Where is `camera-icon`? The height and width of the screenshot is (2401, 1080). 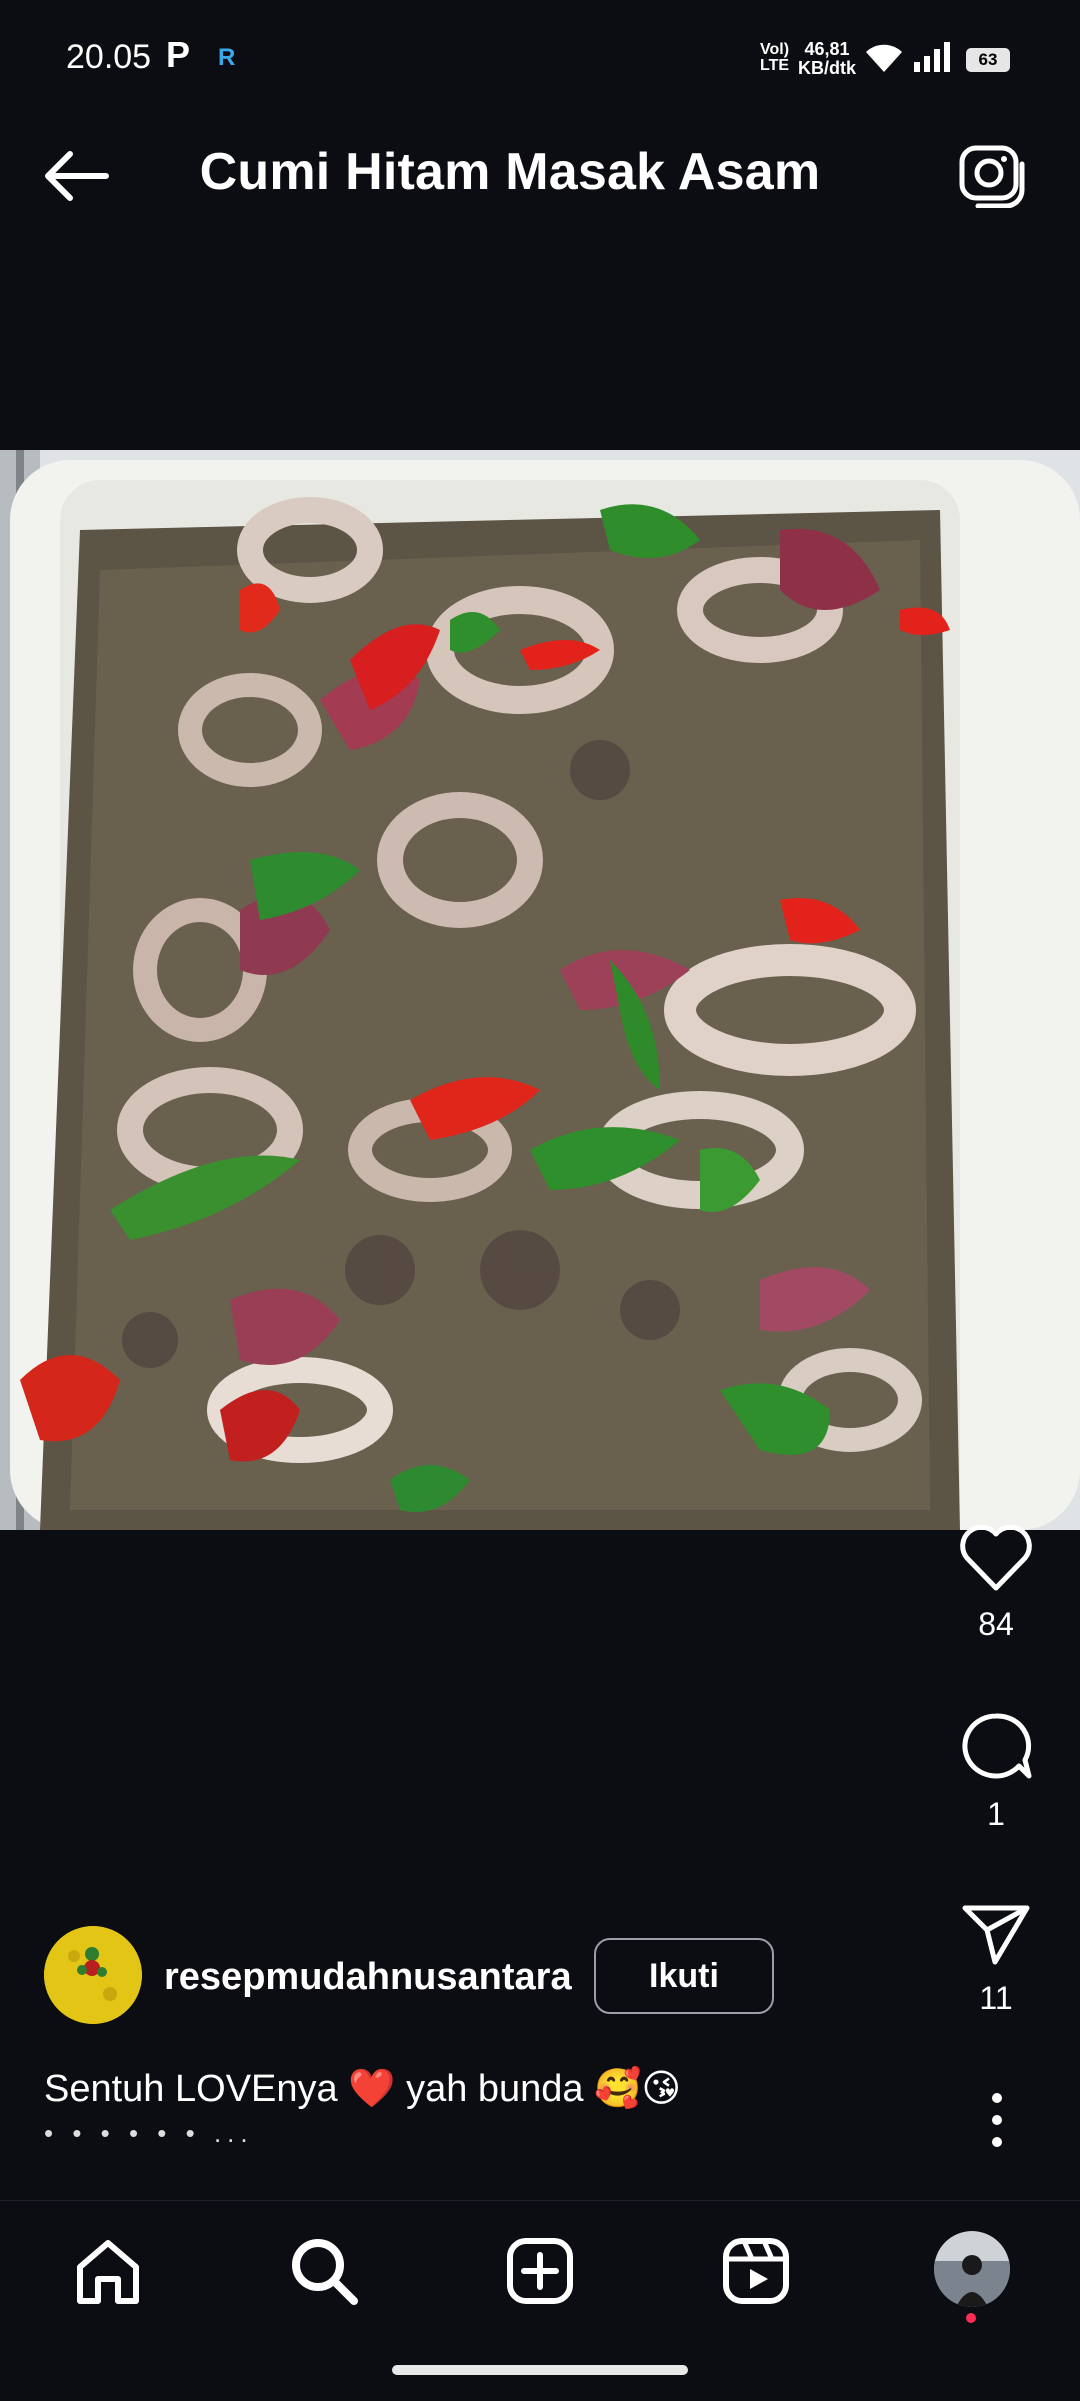 camera-icon is located at coordinates (991, 173).